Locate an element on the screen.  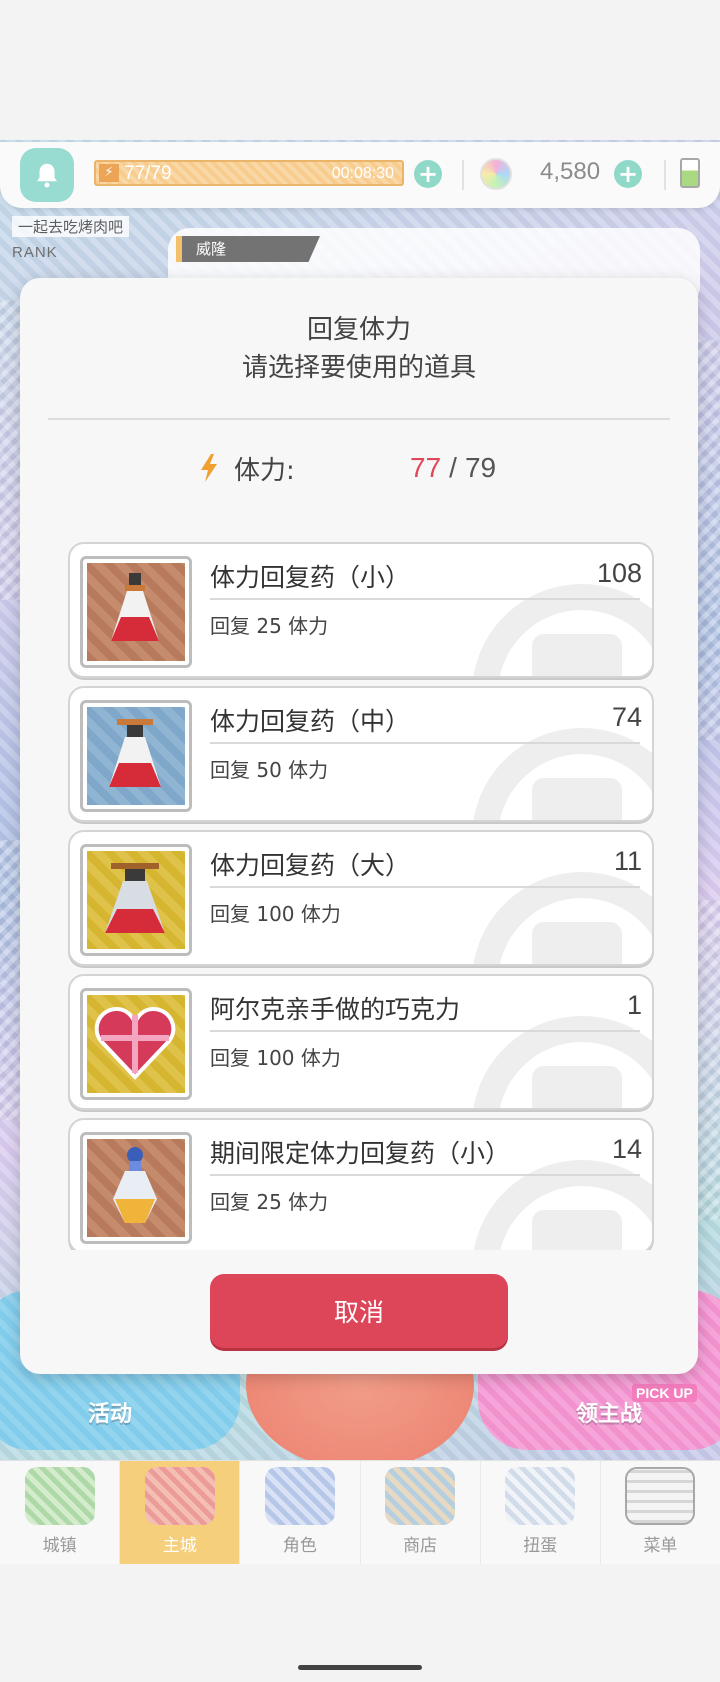
item-card: 体力回复药（小） 108 回复 25 体力 is located at coordinates (361, 610).